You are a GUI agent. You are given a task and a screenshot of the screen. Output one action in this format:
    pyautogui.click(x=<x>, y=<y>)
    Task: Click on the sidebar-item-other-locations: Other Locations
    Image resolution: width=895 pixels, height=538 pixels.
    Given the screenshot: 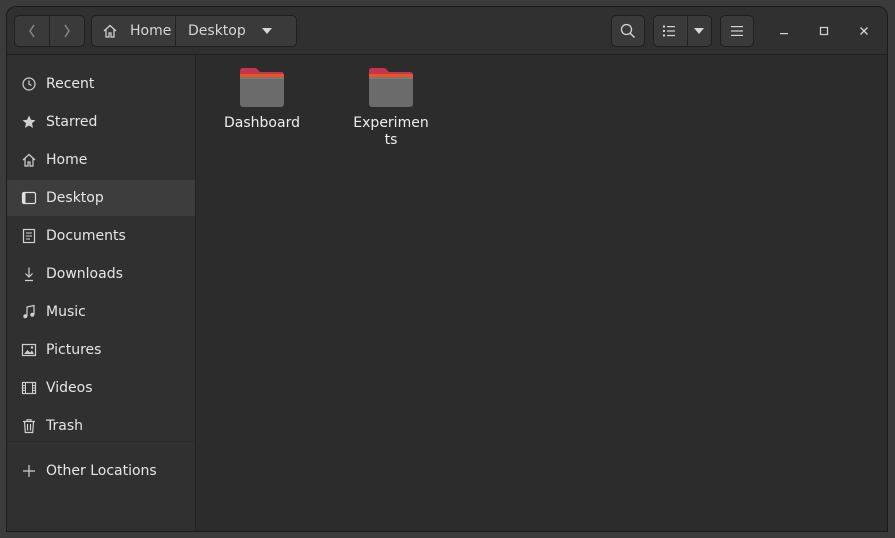 What is the action you would take?
    pyautogui.click(x=101, y=471)
    